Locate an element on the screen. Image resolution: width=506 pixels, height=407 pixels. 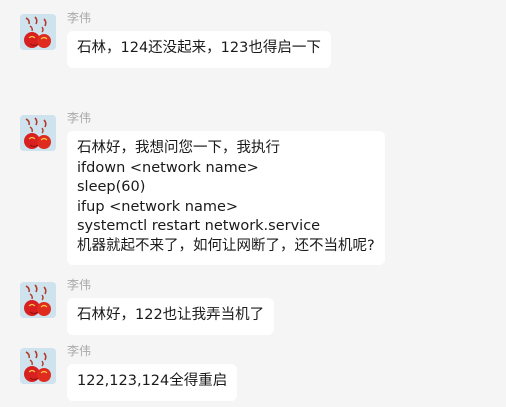
message-bubble: 122,123,124全得重启 is located at coordinates (152, 382).